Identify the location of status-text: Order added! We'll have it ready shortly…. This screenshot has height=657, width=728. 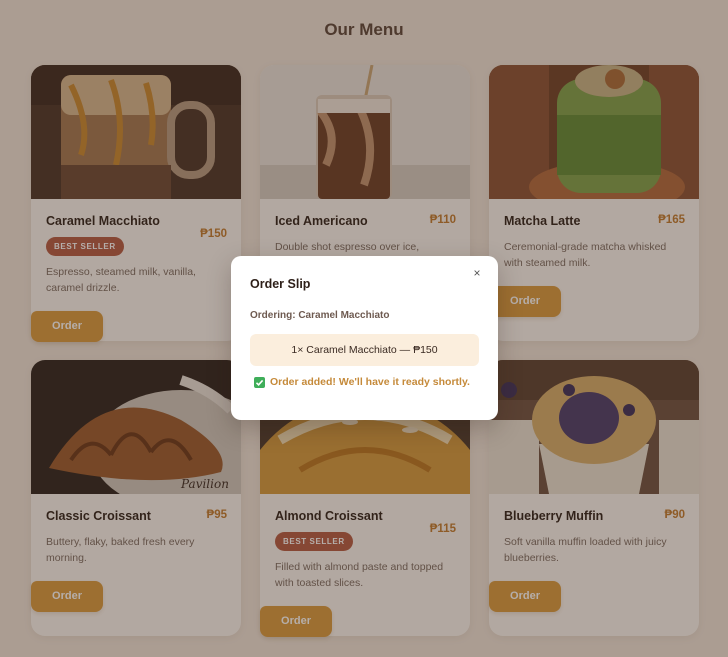
(370, 382).